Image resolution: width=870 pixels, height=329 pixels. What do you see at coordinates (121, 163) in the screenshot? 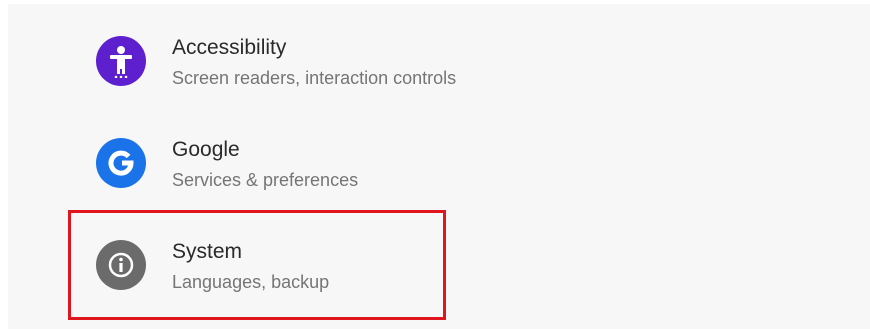
I see `google-icon` at bounding box center [121, 163].